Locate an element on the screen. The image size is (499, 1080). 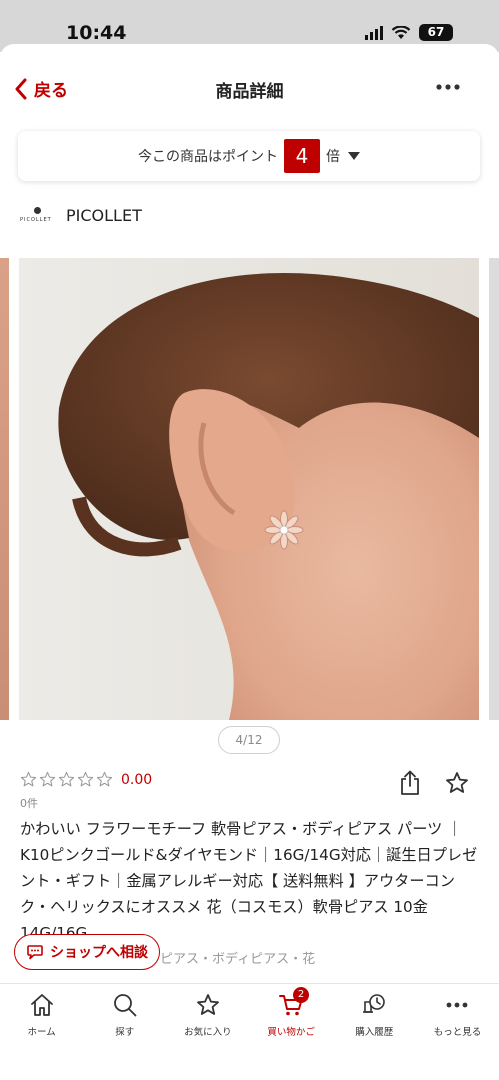
star-icon is located at coordinates (208, 1004).